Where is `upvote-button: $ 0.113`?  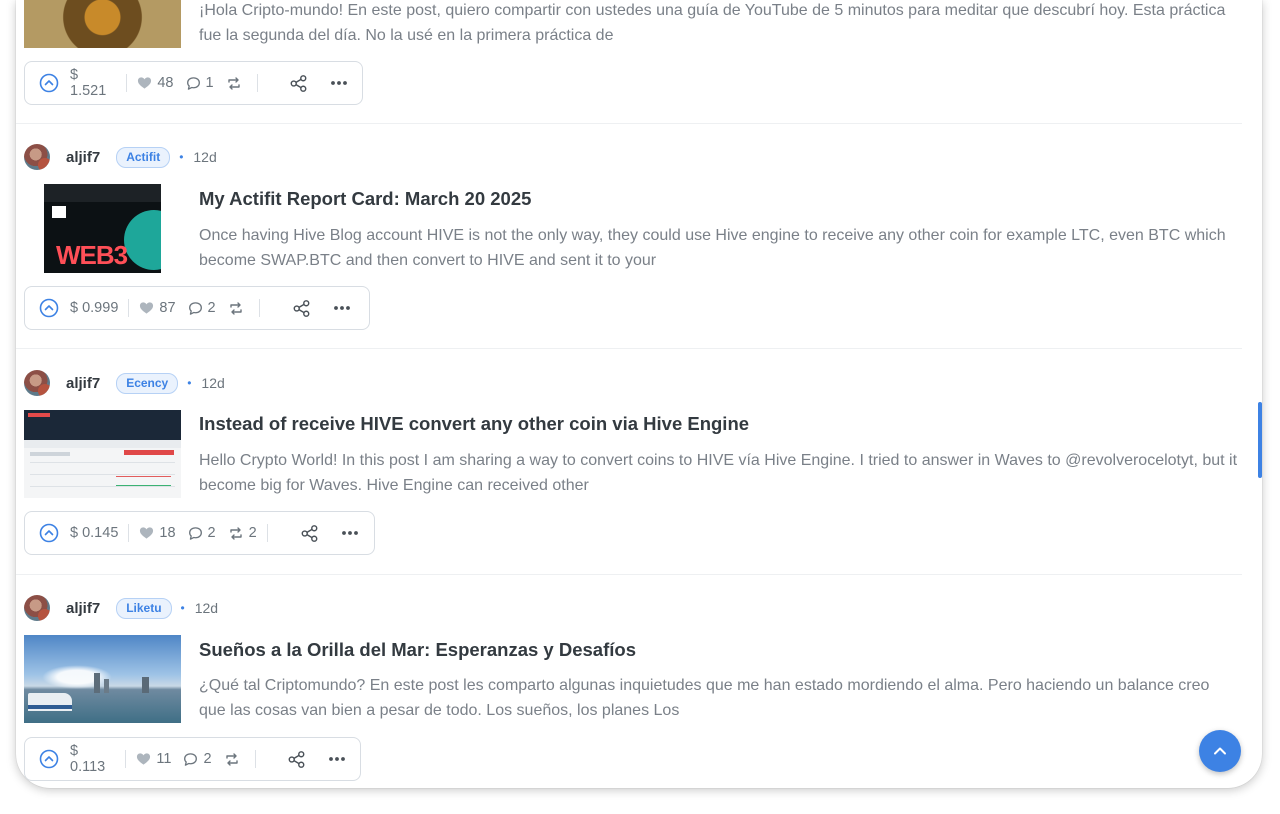 upvote-button: $ 0.113 is located at coordinates (77, 759).